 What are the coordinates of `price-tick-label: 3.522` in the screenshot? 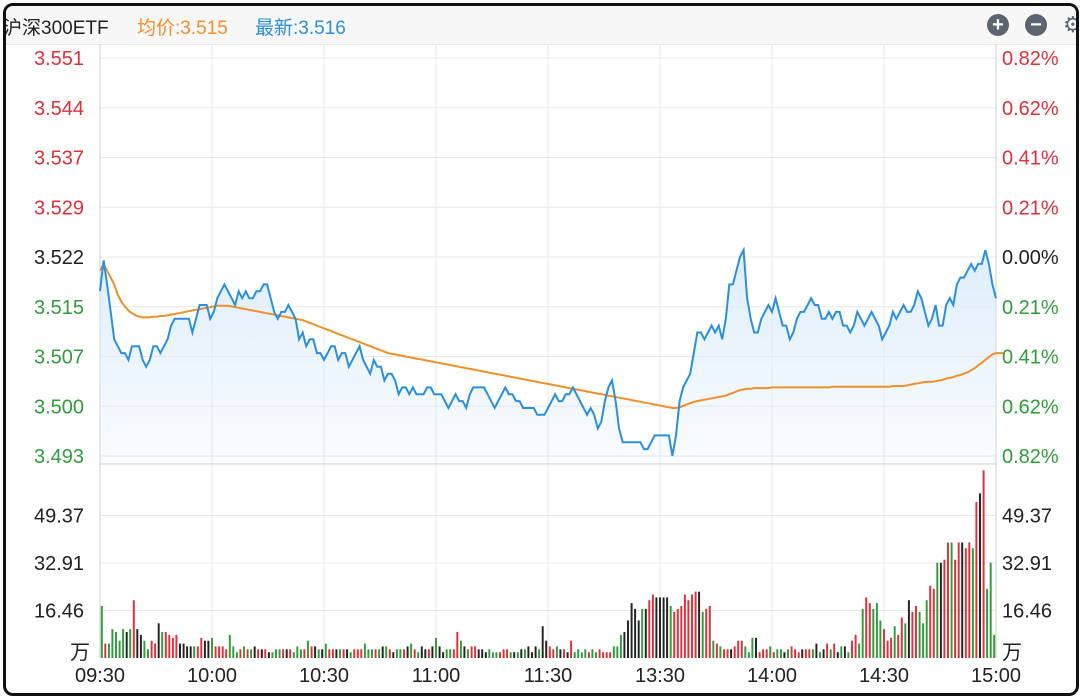 It's located at (59, 258).